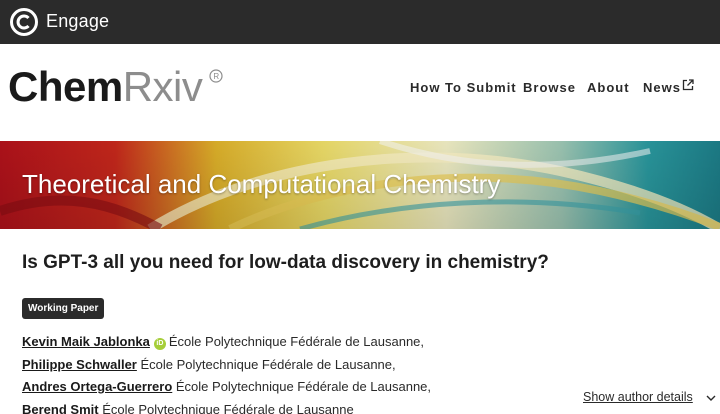 The image size is (720, 414). What do you see at coordinates (77, 21) in the screenshot?
I see `engage-brand-label: Engage` at bounding box center [77, 21].